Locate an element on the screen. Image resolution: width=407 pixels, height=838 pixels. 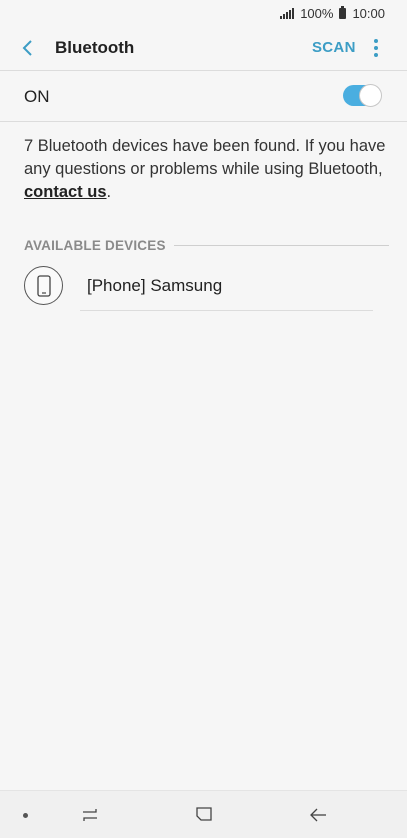
device-name: [Phone] Samsung is located at coordinates (155, 285).